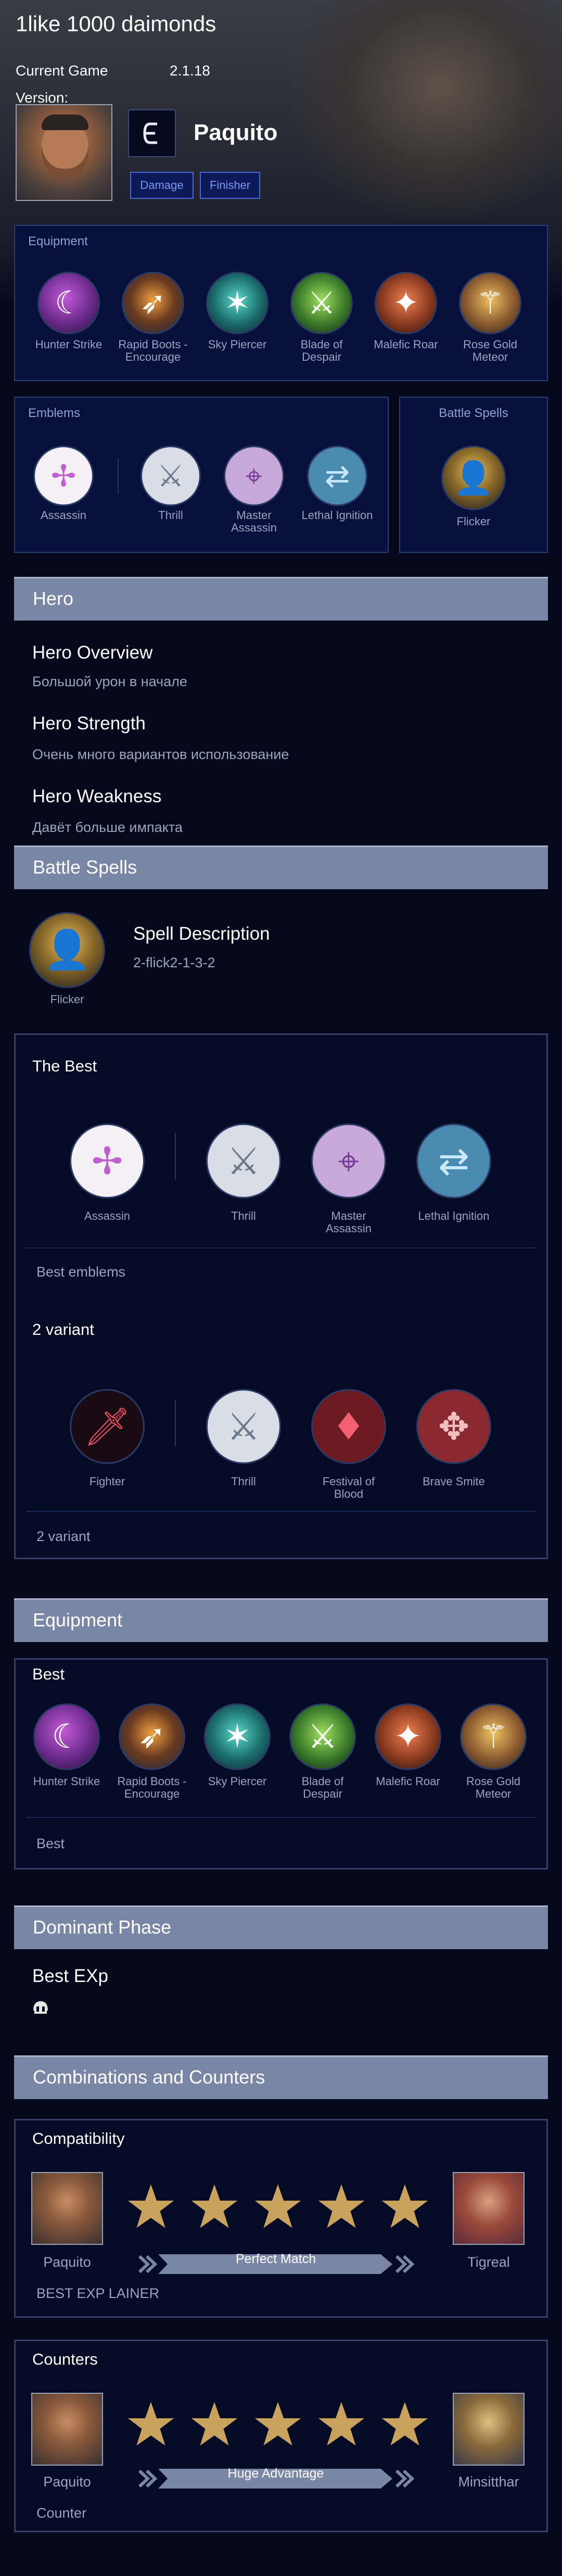  I want to click on dominant-phase-section-header: Dominant Phase, so click(281, 1927).